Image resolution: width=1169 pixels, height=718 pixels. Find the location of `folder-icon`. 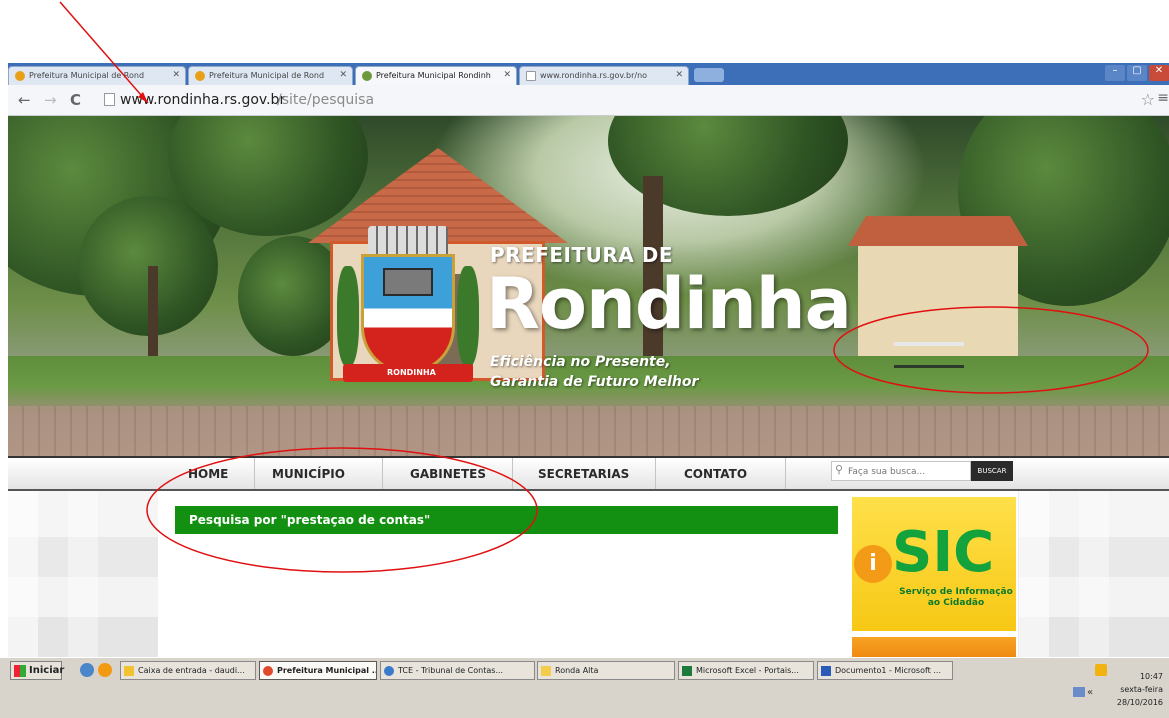

folder-icon is located at coordinates (546, 671).